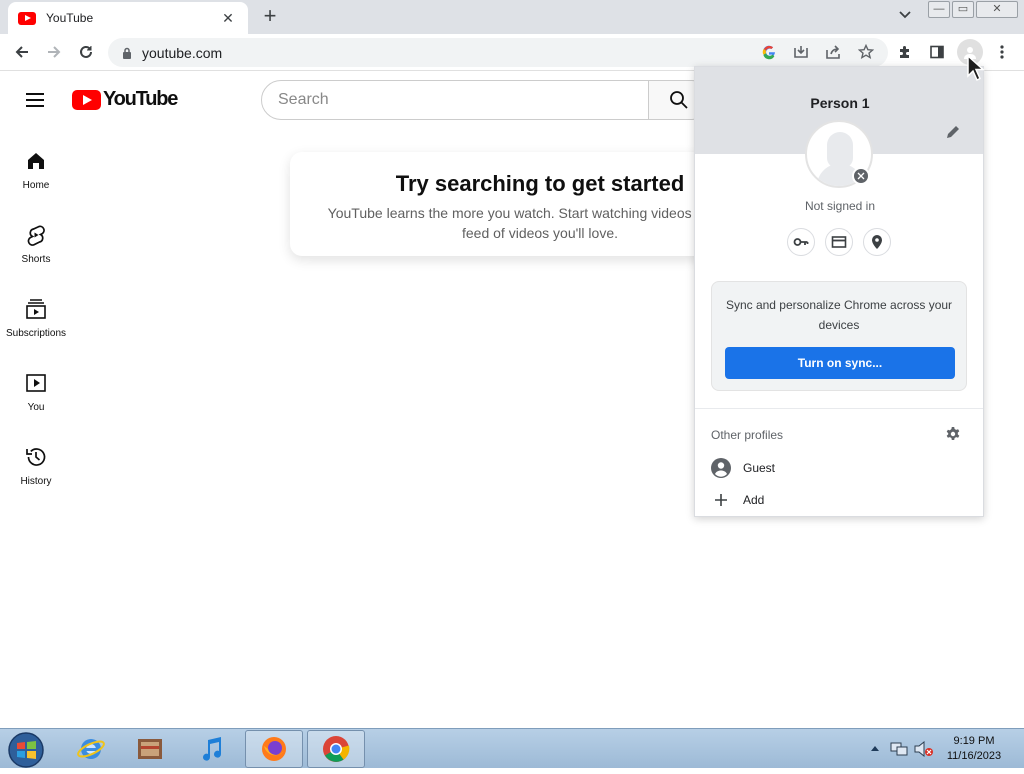  Describe the element at coordinates (36, 407) in the screenshot. I see `sidebar-item-label: You` at that location.